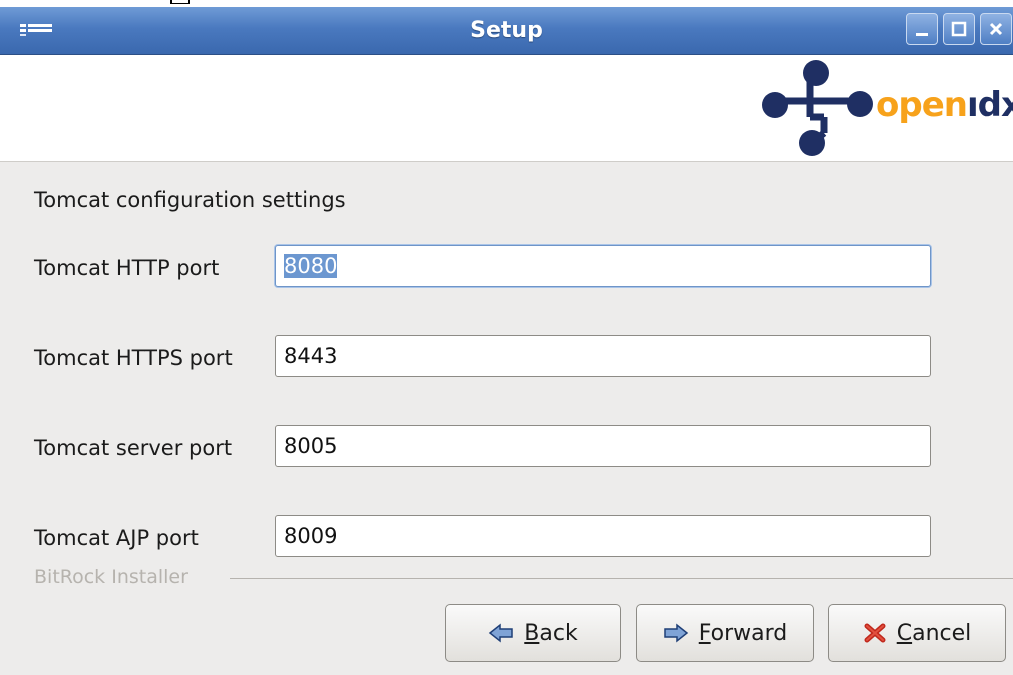 The image size is (1013, 675). What do you see at coordinates (942, 633) in the screenshot?
I see `cancel-label-rest: ancel` at bounding box center [942, 633].